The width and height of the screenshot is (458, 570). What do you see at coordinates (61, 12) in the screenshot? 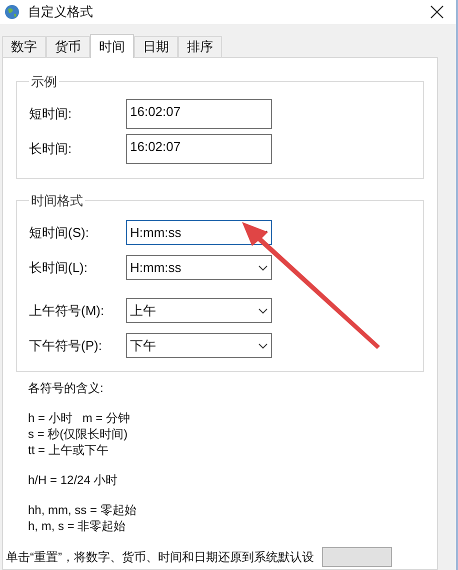
I see `window-title: 自定义格式` at bounding box center [61, 12].